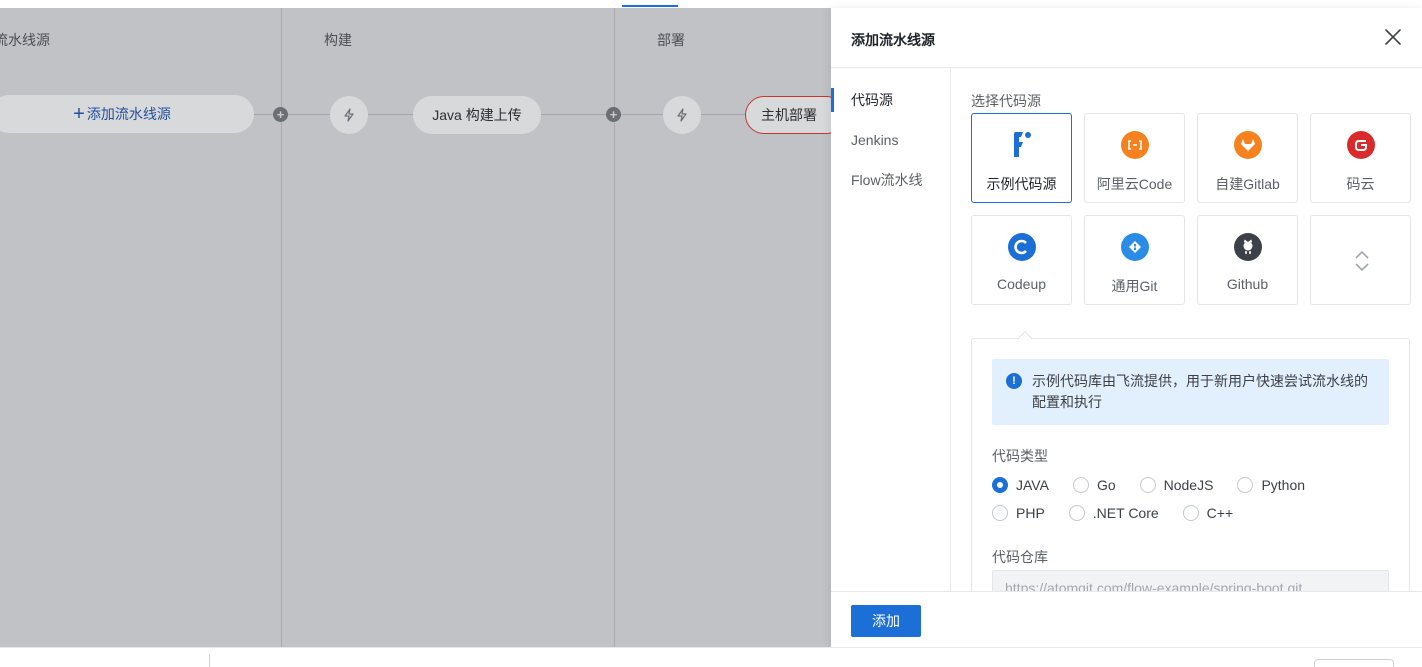 The width and height of the screenshot is (1422, 667). What do you see at coordinates (1283, 485) in the screenshot?
I see `radio-label: Python` at bounding box center [1283, 485].